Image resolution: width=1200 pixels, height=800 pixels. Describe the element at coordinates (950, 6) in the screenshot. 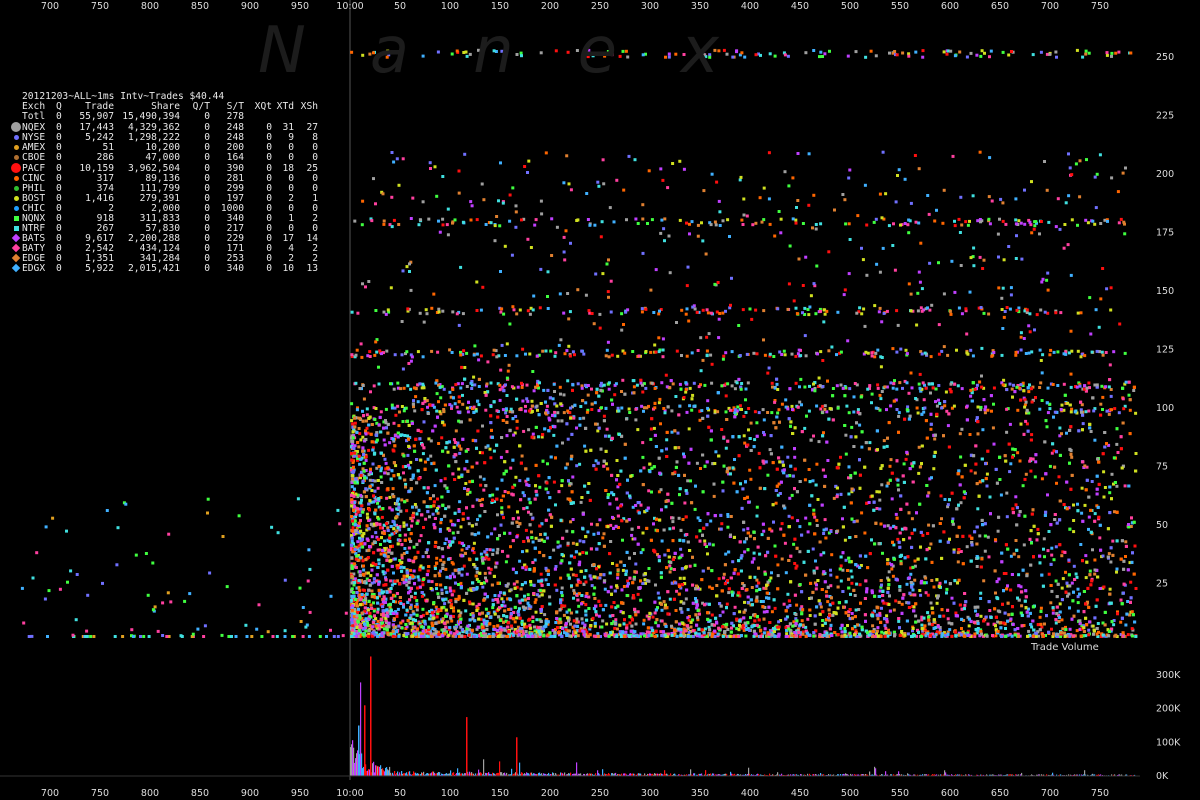

I see `x-tick-label-top: 600` at that location.